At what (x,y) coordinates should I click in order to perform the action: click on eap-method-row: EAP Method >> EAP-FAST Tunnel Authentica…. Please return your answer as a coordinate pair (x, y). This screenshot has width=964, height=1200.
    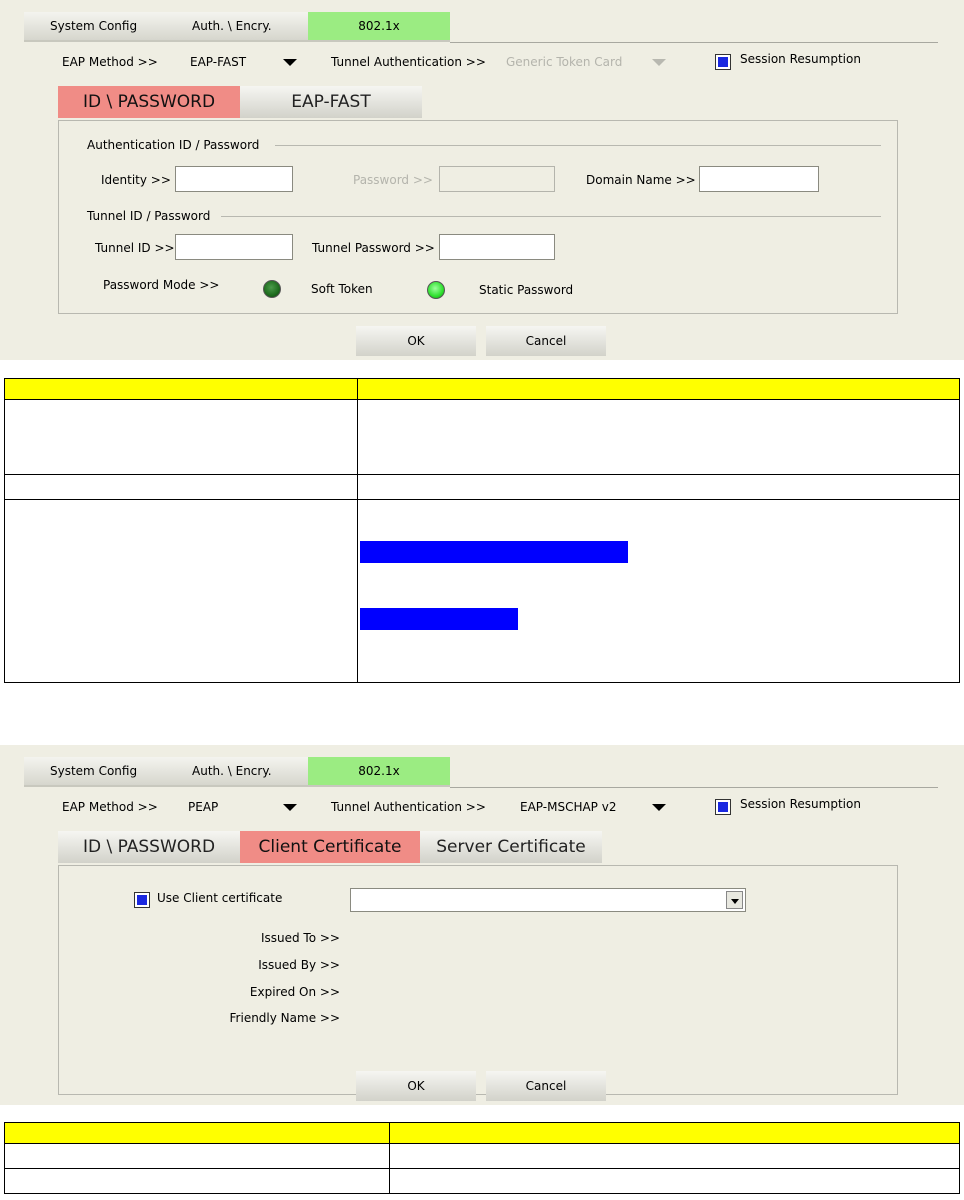
    Looking at the image, I should click on (482, 62).